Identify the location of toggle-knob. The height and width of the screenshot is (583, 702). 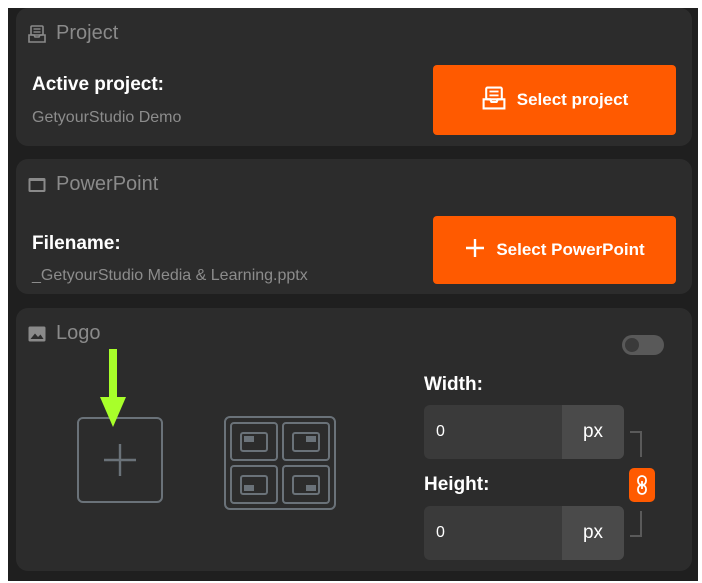
(632, 345).